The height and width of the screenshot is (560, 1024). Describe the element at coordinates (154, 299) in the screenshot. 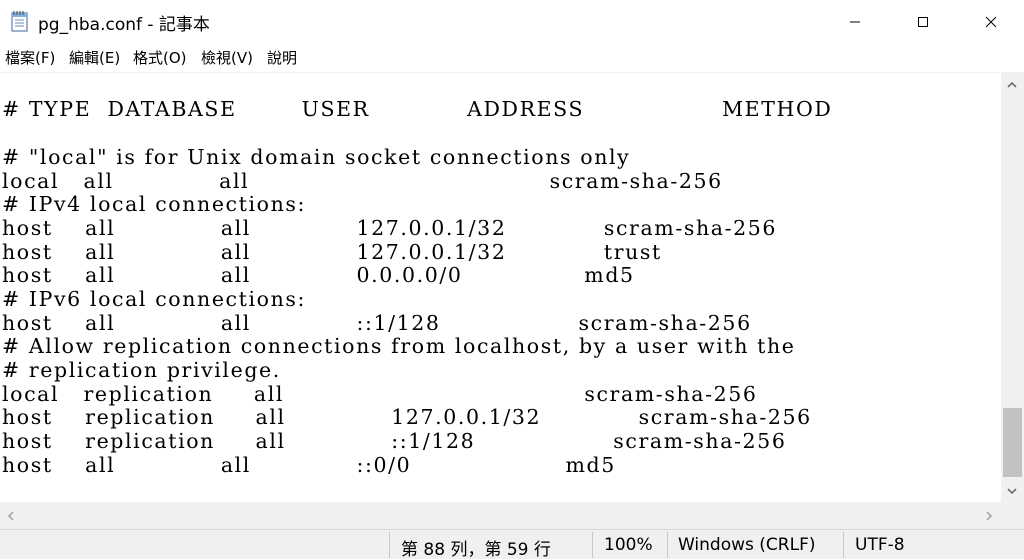

I see `text-line: # IPv6 local connections:` at that location.